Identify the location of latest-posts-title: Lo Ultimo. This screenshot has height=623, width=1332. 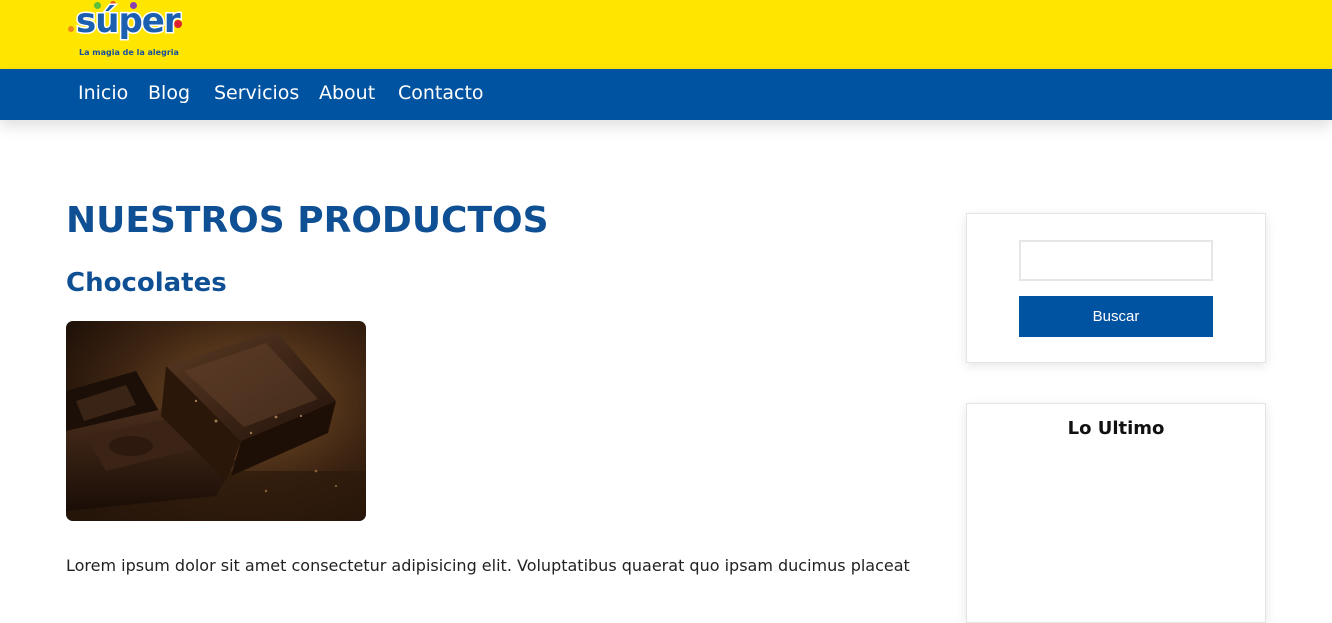
(1116, 428).